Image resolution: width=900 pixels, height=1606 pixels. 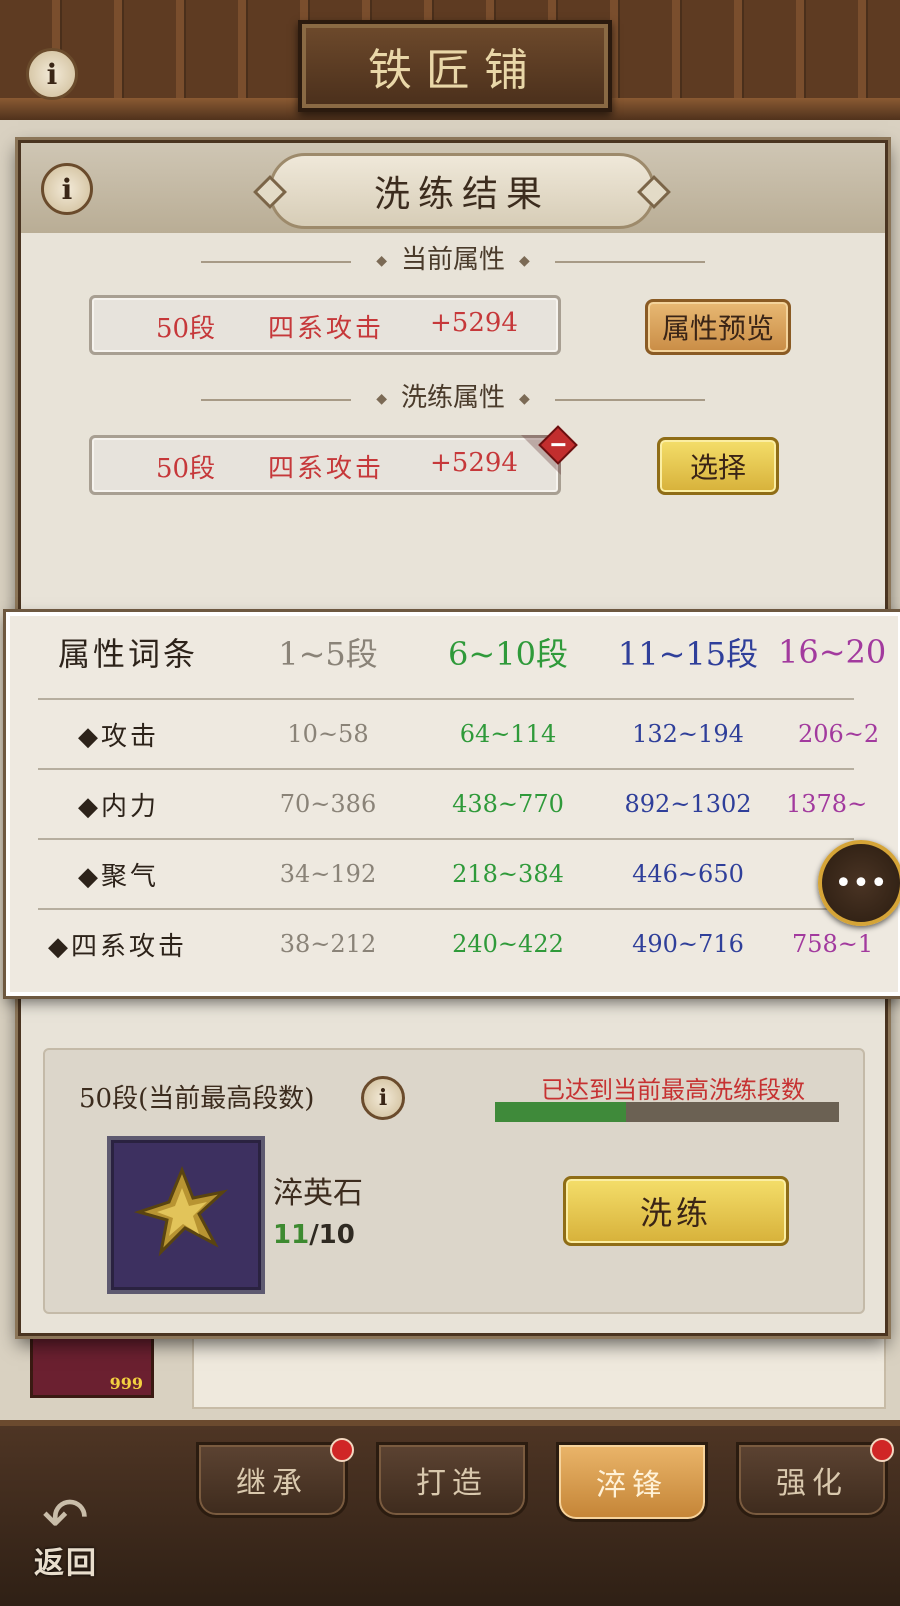 I want to click on material-count: 11/10, so click(x=314, y=1235).